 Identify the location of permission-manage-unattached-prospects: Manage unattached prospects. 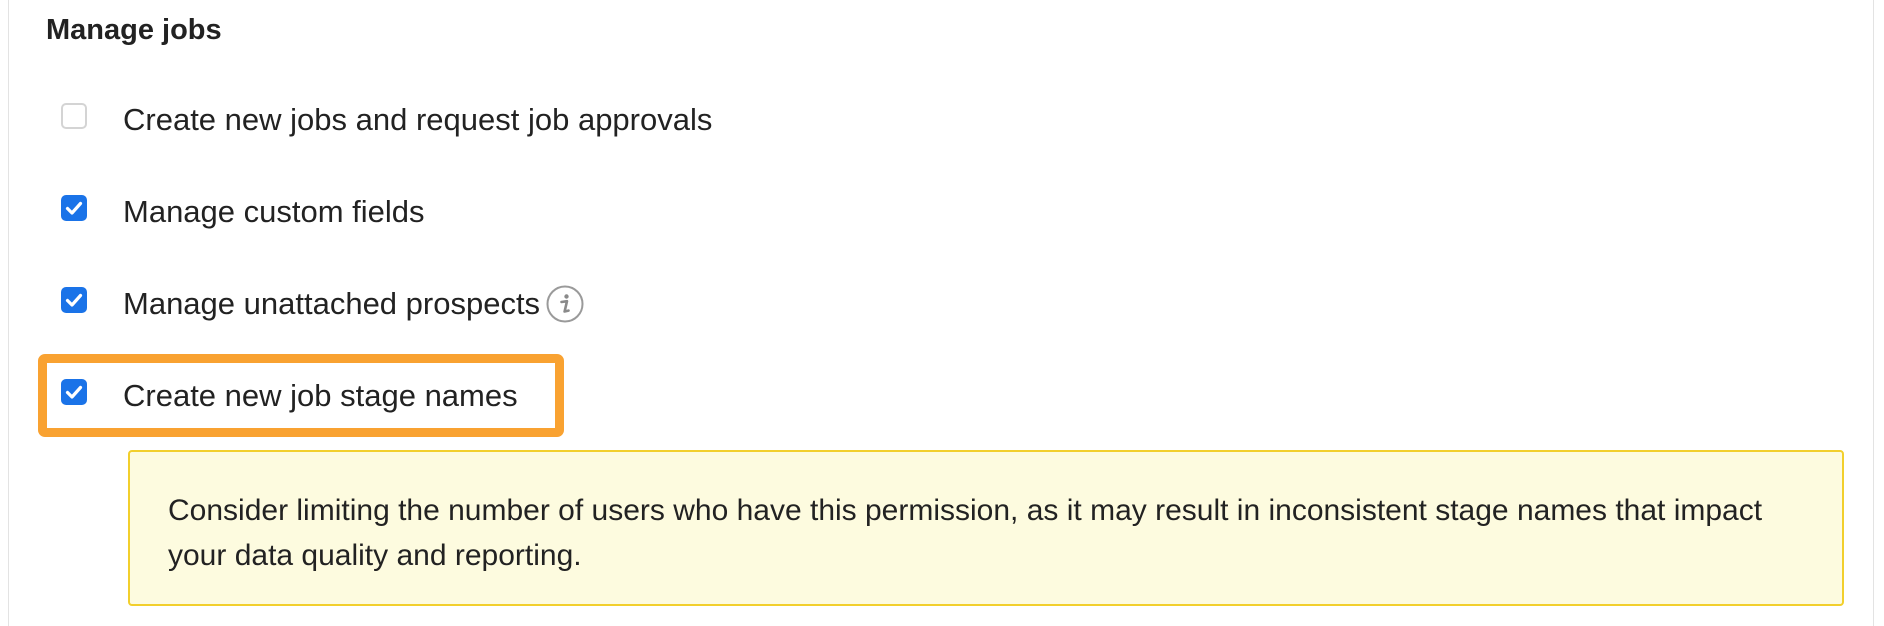
(322, 304).